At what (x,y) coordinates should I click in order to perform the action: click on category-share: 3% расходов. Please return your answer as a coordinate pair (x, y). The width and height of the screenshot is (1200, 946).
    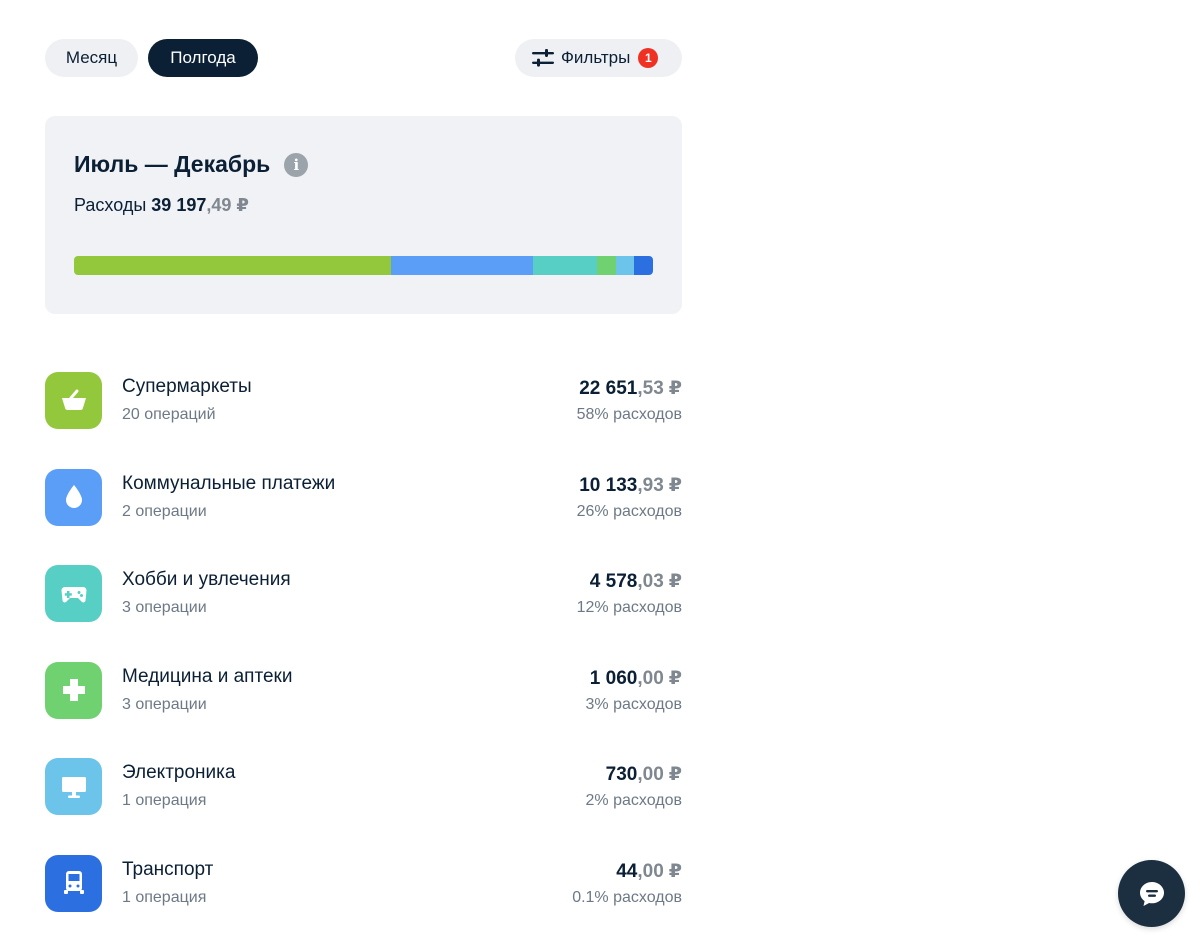
    Looking at the image, I should click on (633, 704).